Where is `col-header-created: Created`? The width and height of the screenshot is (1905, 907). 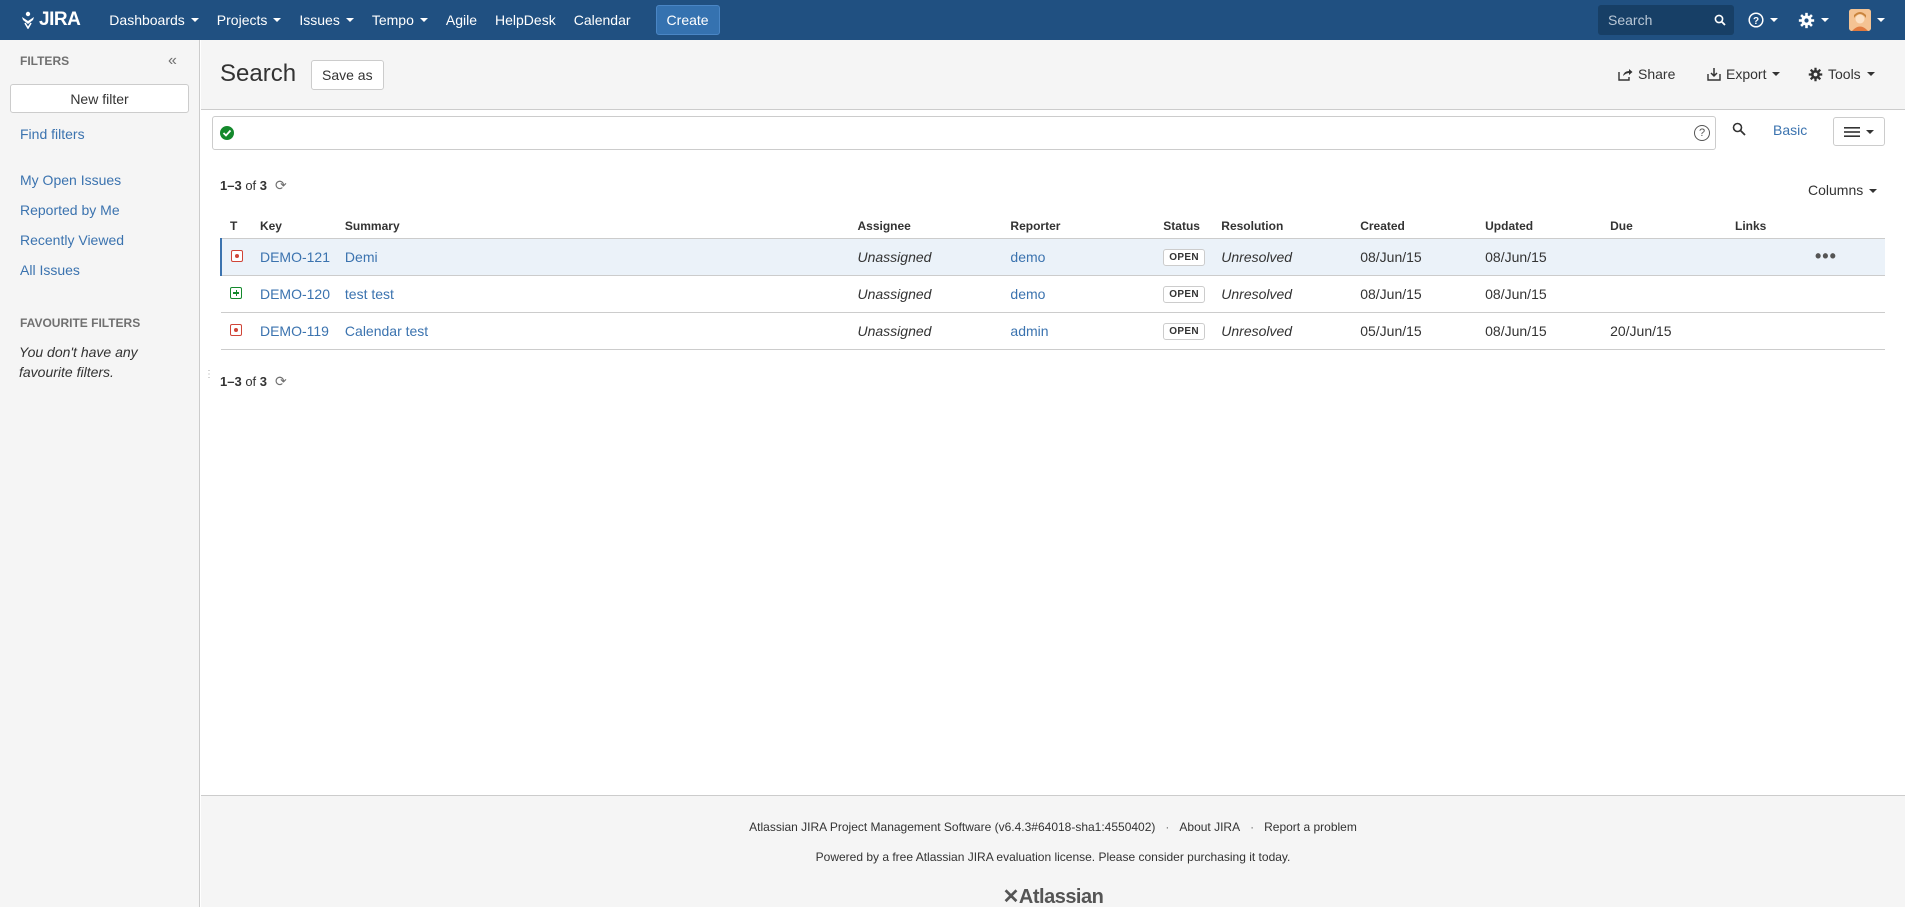
col-header-created: Created is located at coordinates (1423, 226).